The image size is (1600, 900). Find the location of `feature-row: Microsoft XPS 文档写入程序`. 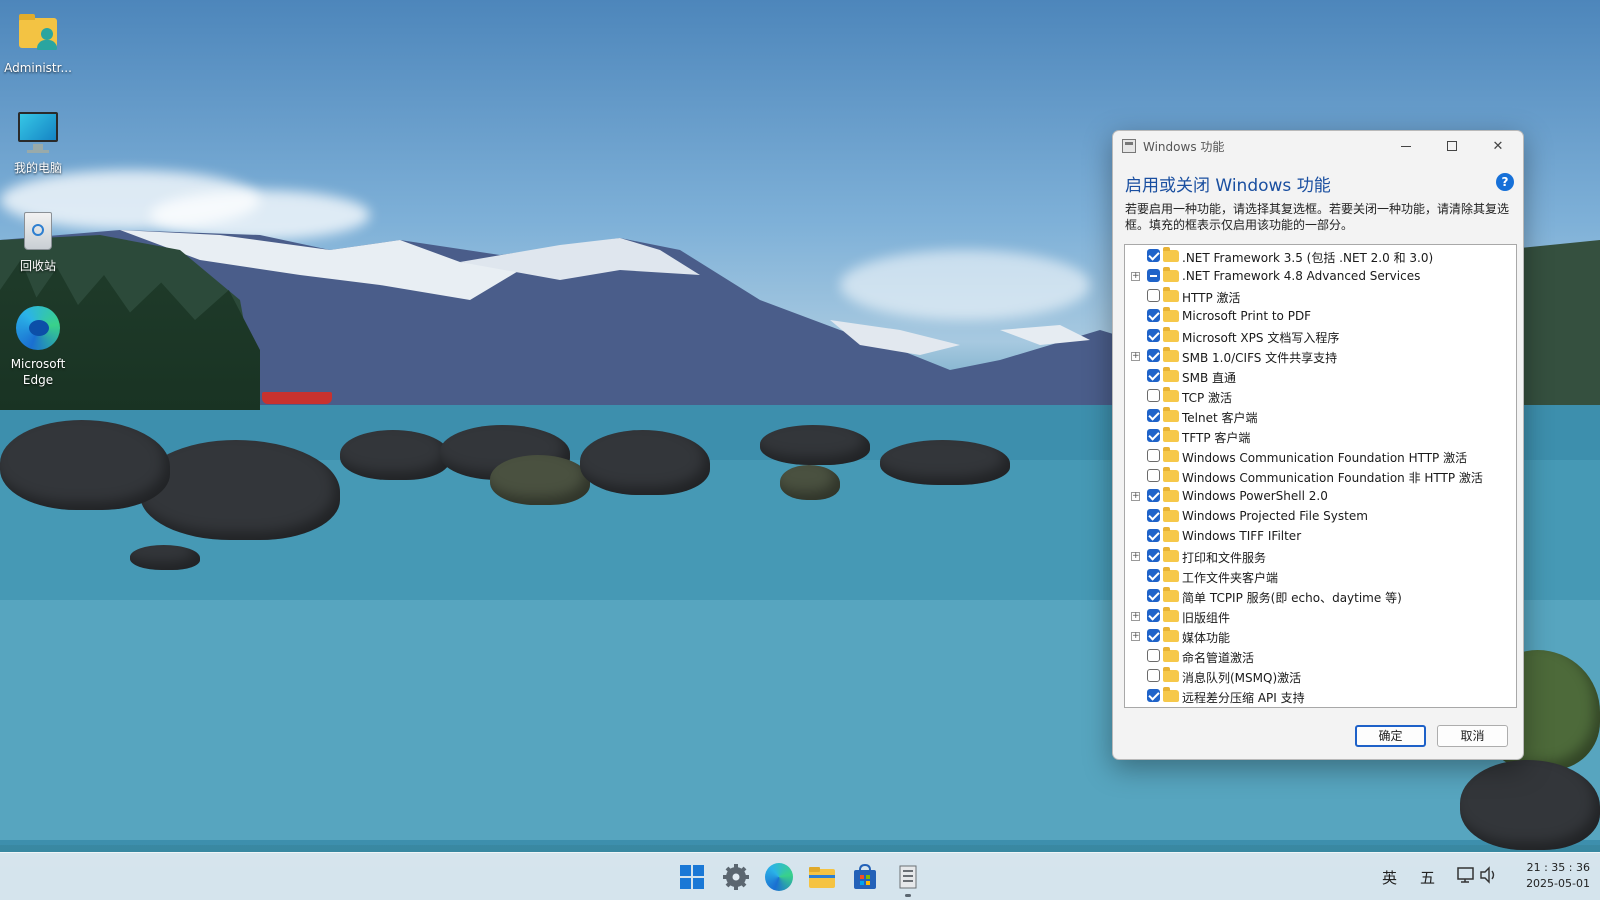

feature-row: Microsoft XPS 文档写入程序 is located at coordinates (1320, 336).